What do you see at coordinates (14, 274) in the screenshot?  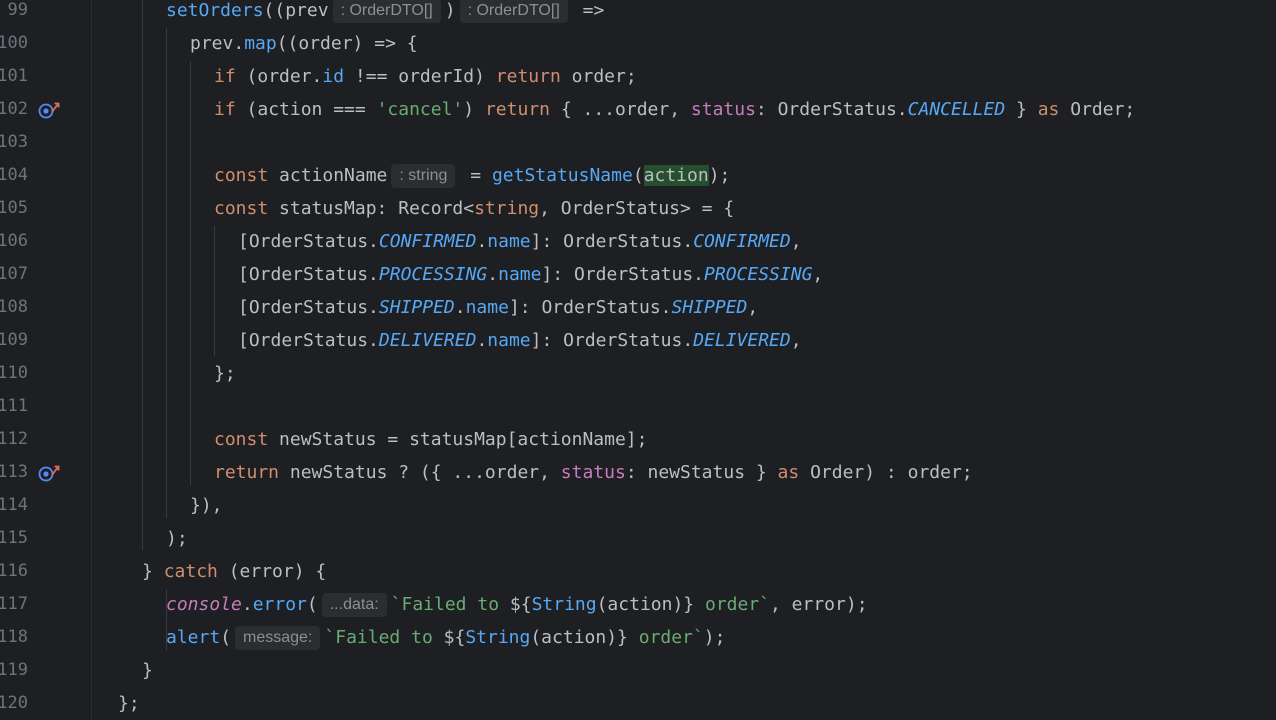 I see `line-number: 107` at bounding box center [14, 274].